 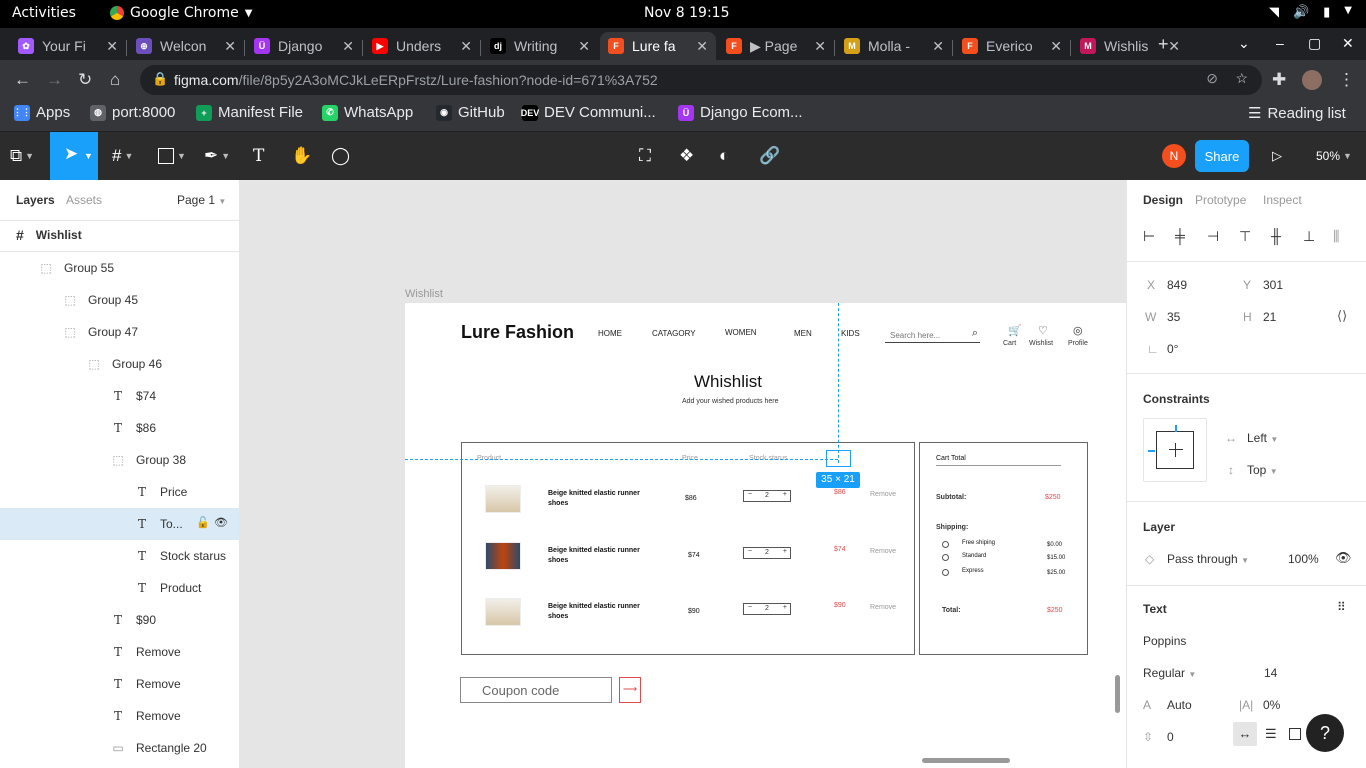 What do you see at coordinates (119, 268) in the screenshot?
I see `layer-item: ⬚ Group 55` at bounding box center [119, 268].